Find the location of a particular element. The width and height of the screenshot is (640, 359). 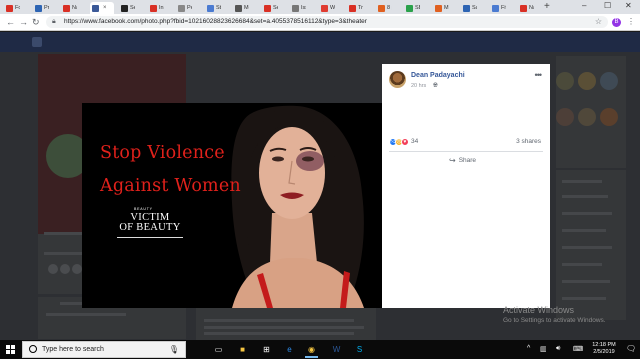

share-label: Share is located at coordinates (467, 160).